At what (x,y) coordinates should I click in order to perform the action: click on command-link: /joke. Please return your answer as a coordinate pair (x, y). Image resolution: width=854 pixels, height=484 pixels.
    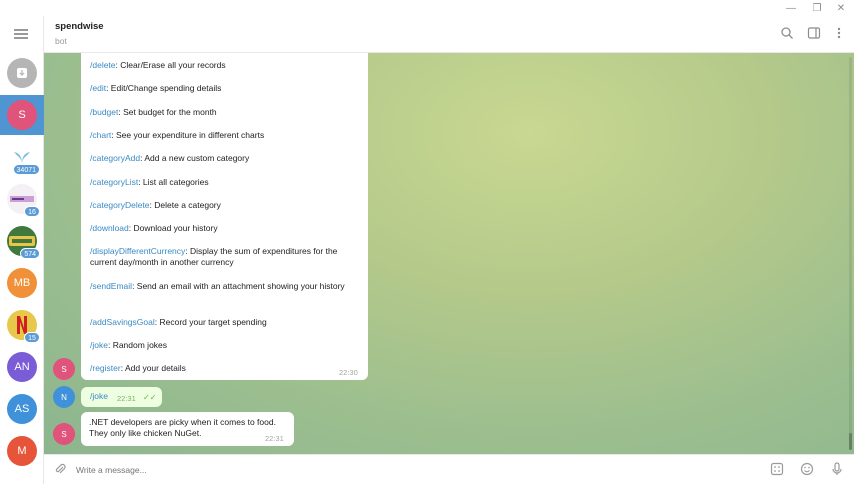
    Looking at the image, I should click on (99, 345).